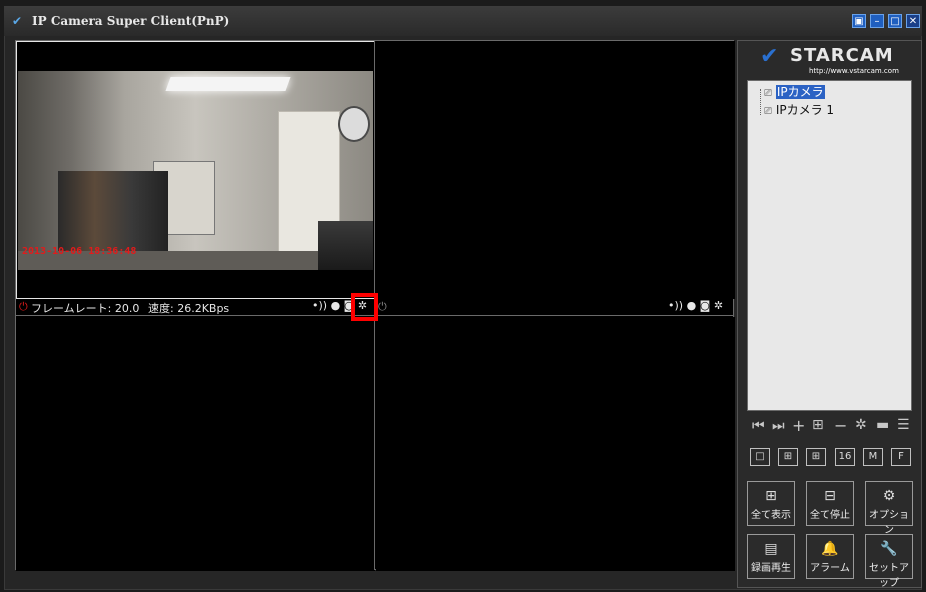  I want to click on layout-m-button: M, so click(873, 457).